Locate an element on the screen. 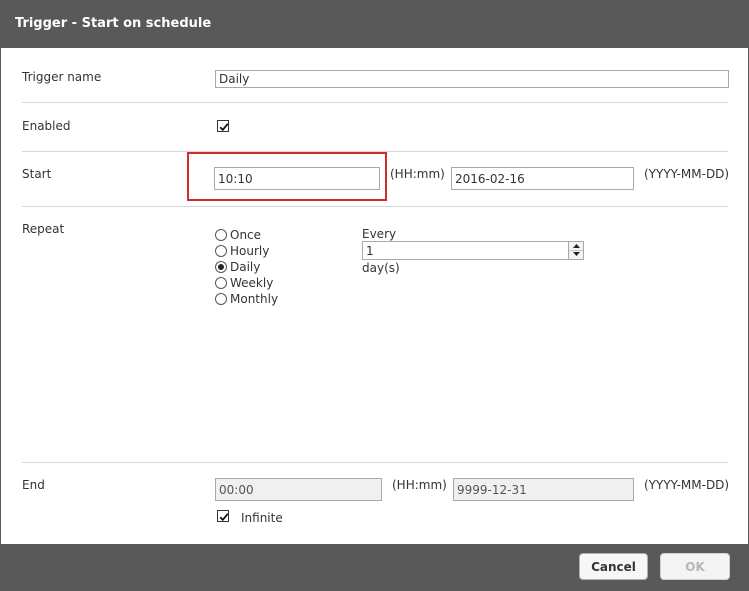  repeat-label: Repeat is located at coordinates (43, 229).